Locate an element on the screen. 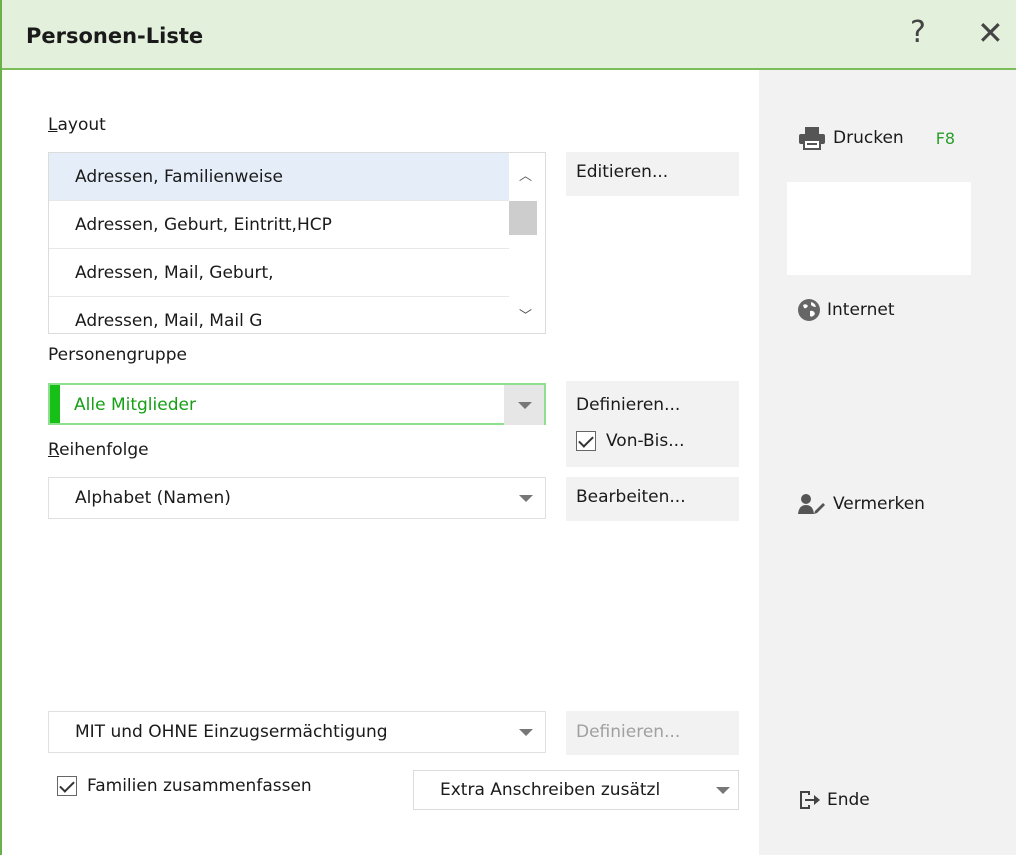 Image resolution: width=1016 pixels, height=855 pixels. layout-label: Layout is located at coordinates (77, 125).